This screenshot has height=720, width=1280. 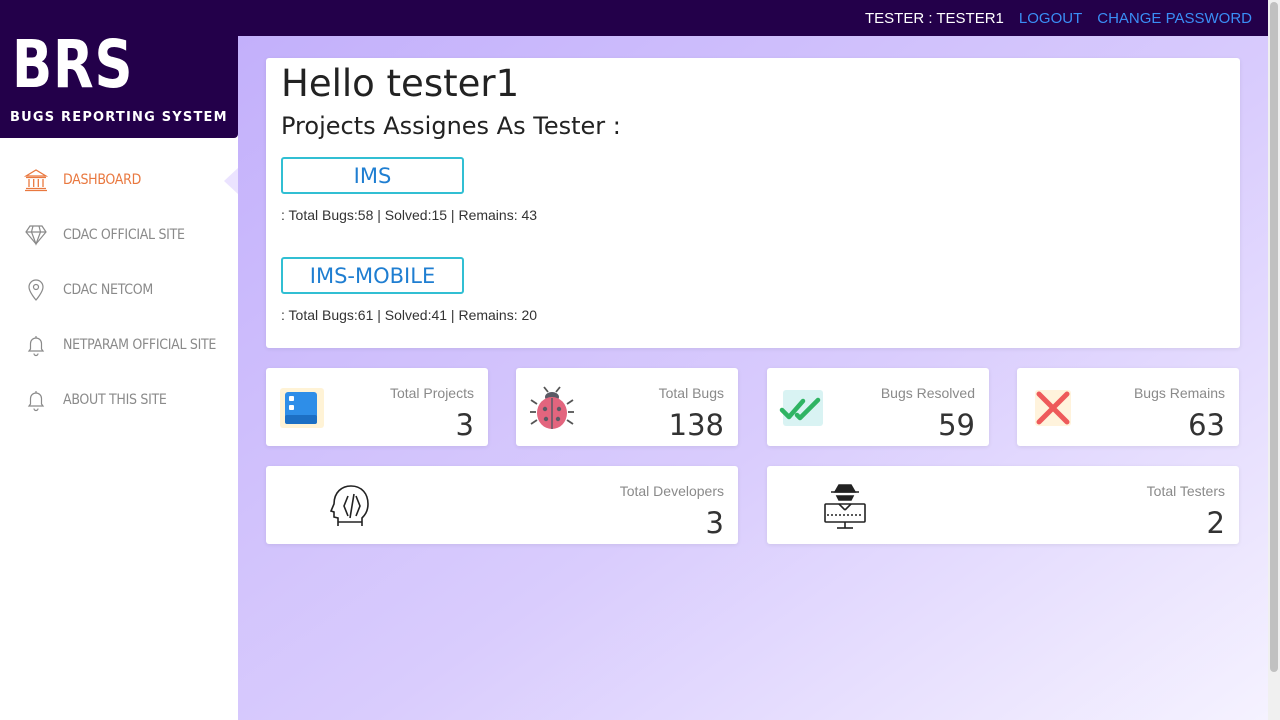 What do you see at coordinates (878, 407) in the screenshot?
I see `stat-card-bugs-resolved: Bugs Resolved 59` at bounding box center [878, 407].